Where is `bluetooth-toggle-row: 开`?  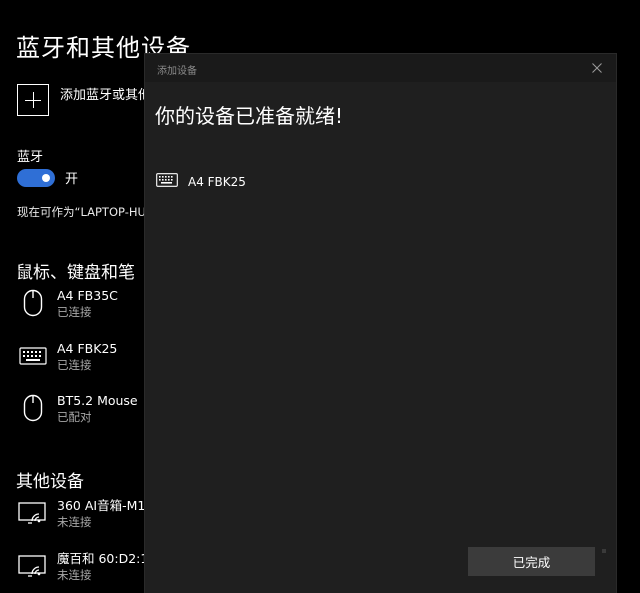 bluetooth-toggle-row: 开 is located at coordinates (47, 177).